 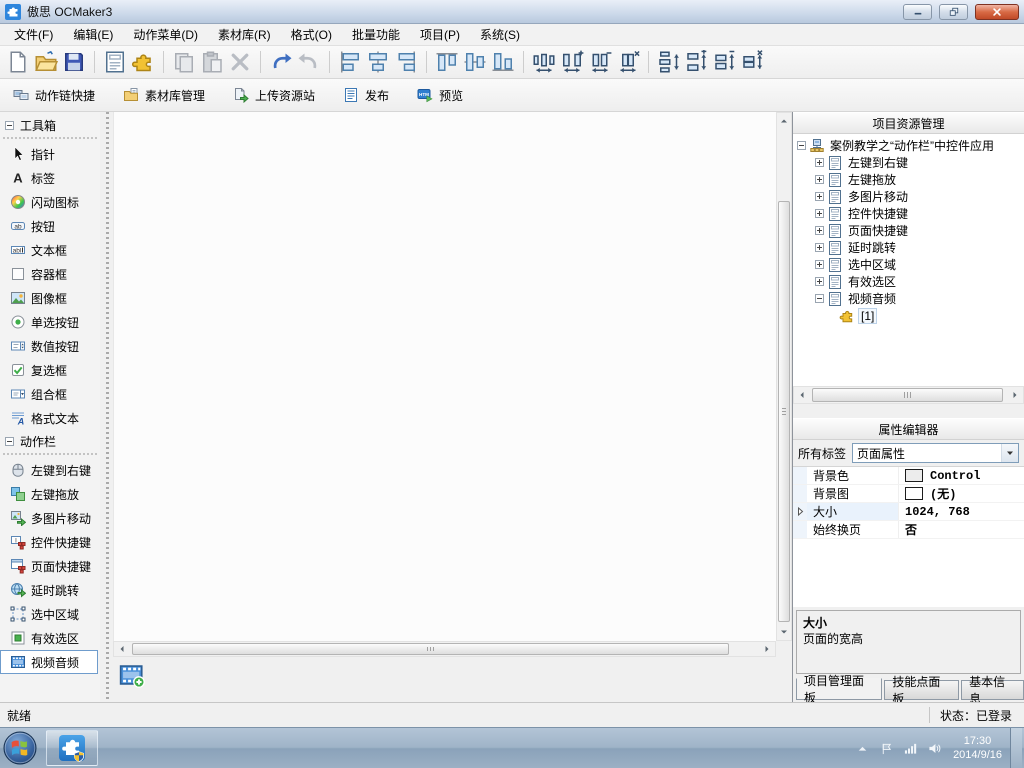 I want to click on minimize-button, so click(x=917, y=11).